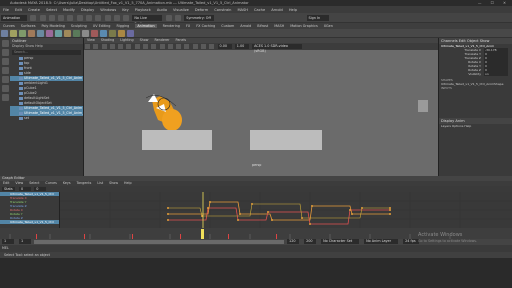 This screenshot has height=288, width=512. I want to click on shelf-tab-uv-editing: UV Editing, so click(102, 26).